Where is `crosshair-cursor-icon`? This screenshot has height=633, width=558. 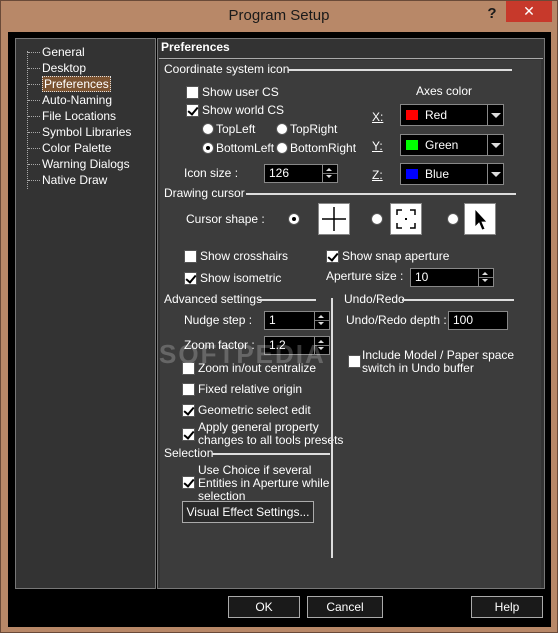 crosshair-cursor-icon is located at coordinates (334, 219).